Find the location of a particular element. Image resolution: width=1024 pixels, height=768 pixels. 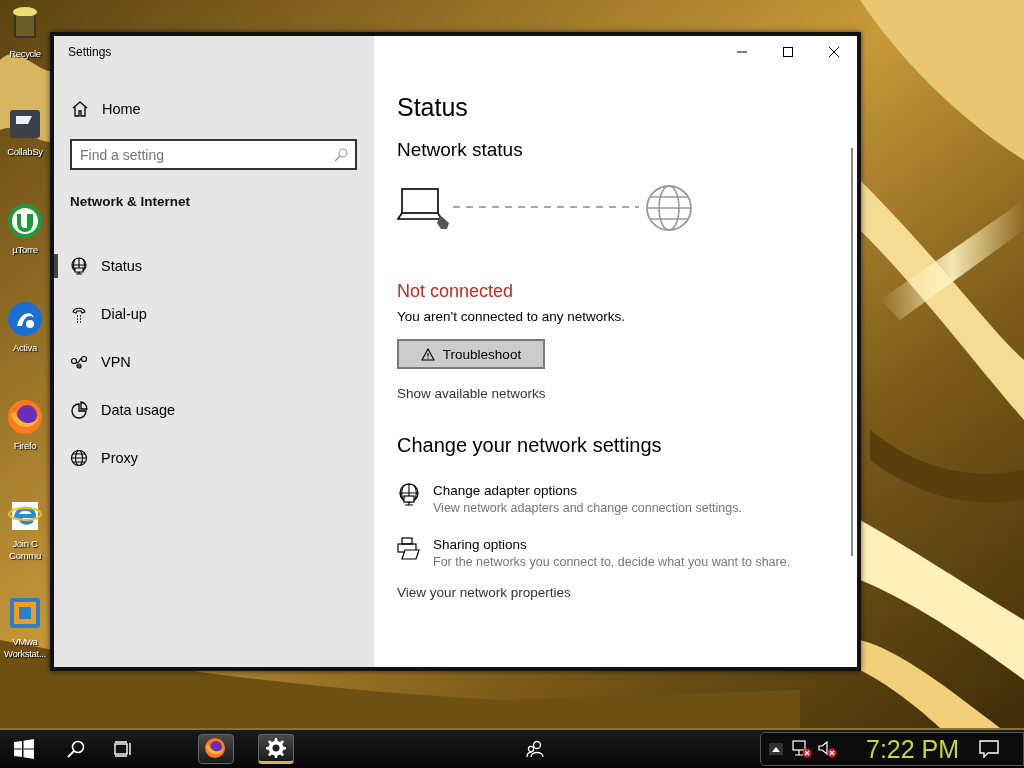

warning-icon is located at coordinates (427, 354).